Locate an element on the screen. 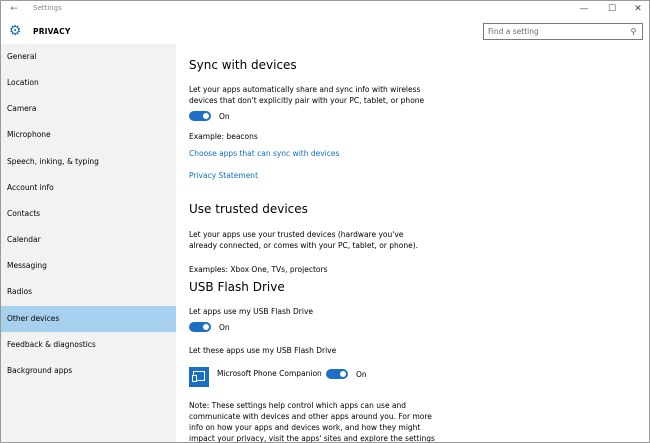 The height and width of the screenshot is (443, 650). sidebar-item-radios: Radios is located at coordinates (88, 292).